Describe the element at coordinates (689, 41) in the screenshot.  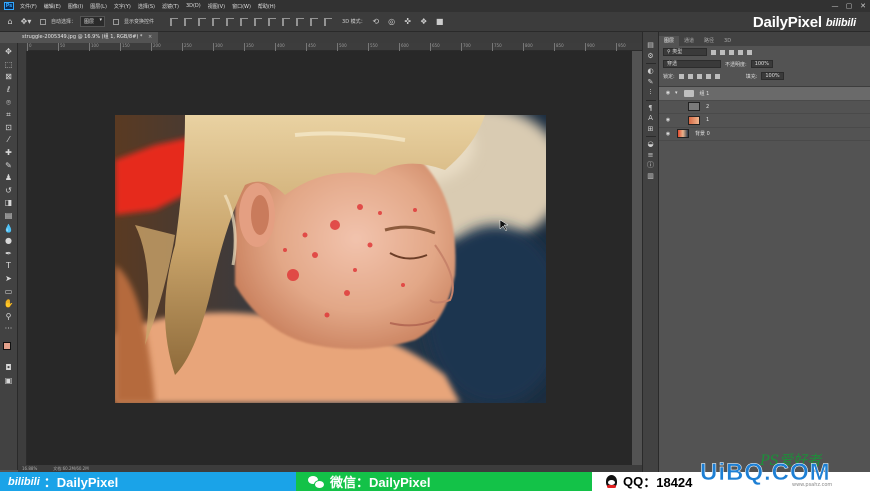
I see `tab-channels: 通道` at that location.